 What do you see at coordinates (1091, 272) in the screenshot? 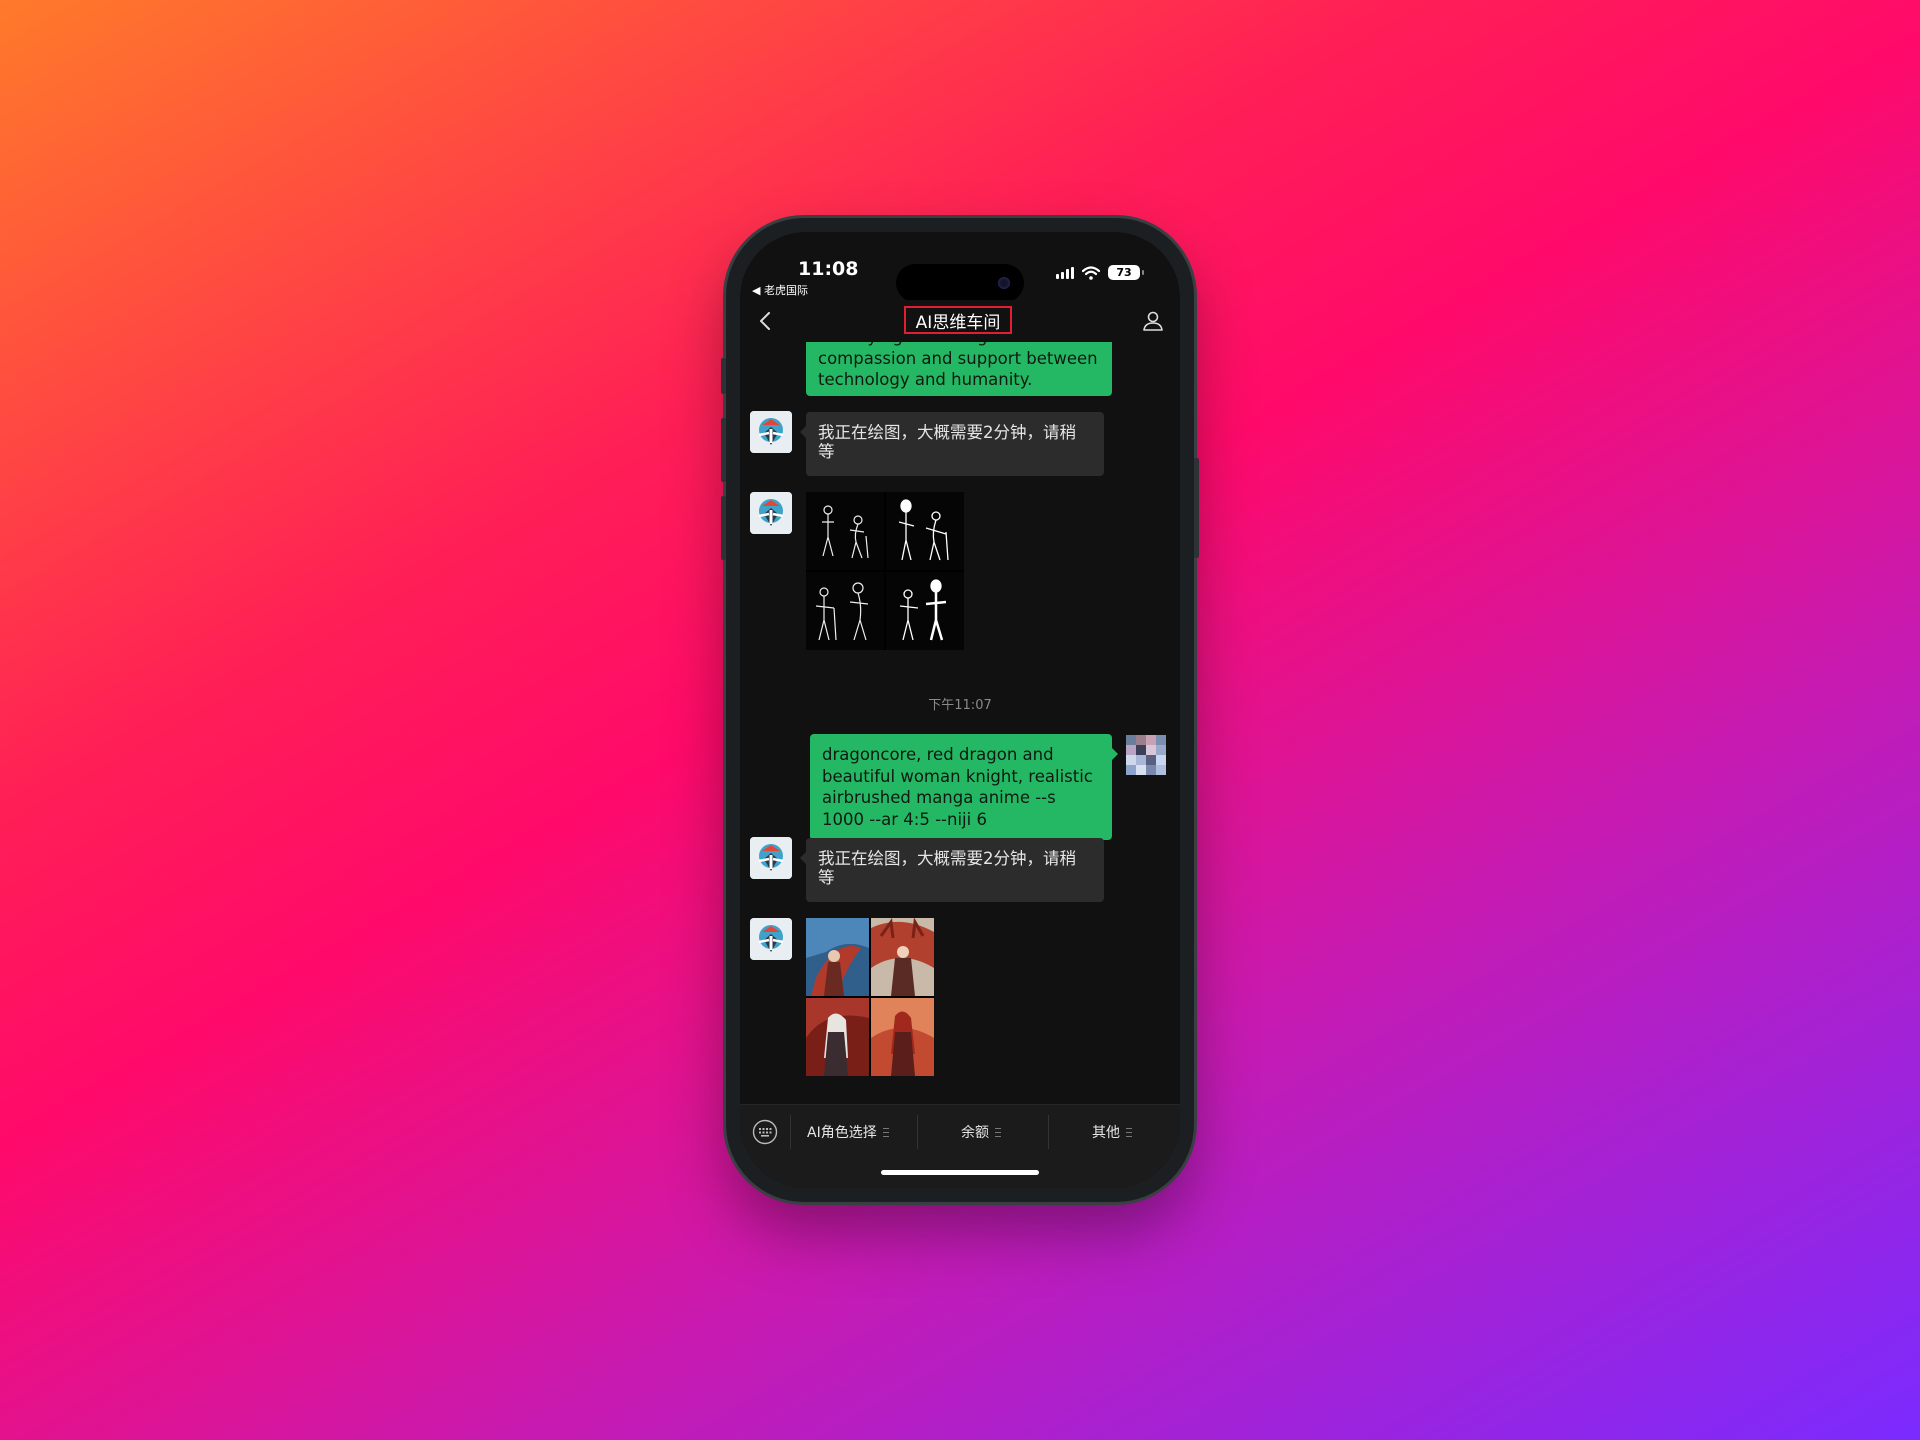
I see `wifi-icon` at bounding box center [1091, 272].